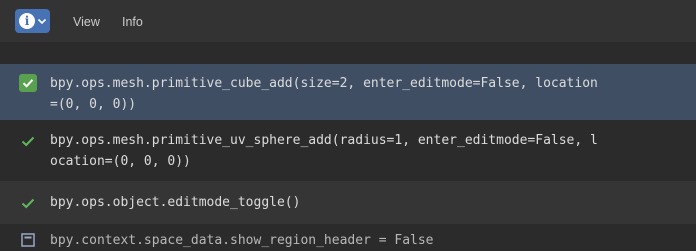 This screenshot has width=696, height=251. What do you see at coordinates (86, 22) in the screenshot?
I see `menu-view: View` at bounding box center [86, 22].